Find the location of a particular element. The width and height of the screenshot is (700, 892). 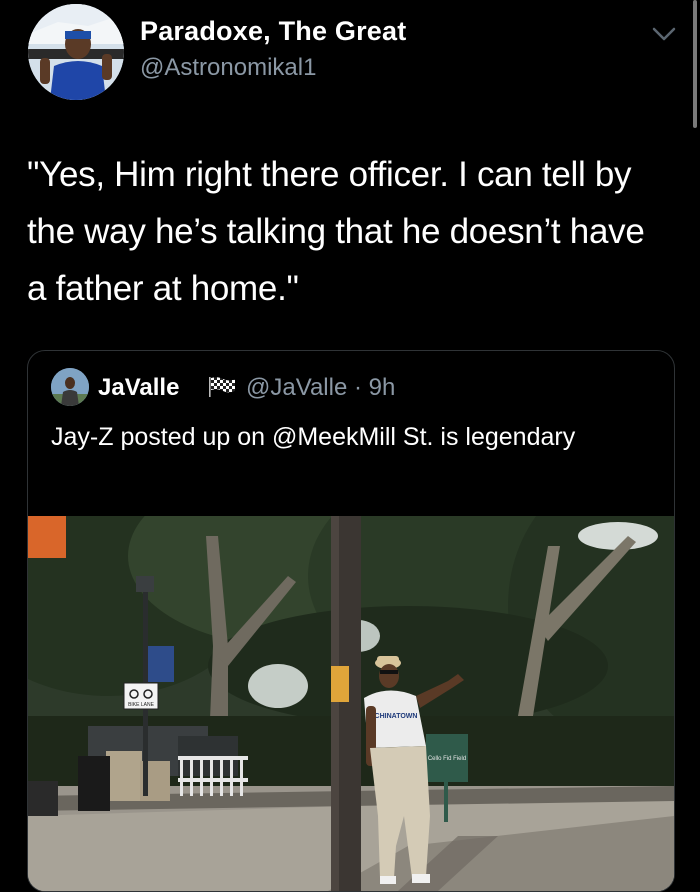

chevron-down-icon is located at coordinates (664, 34).